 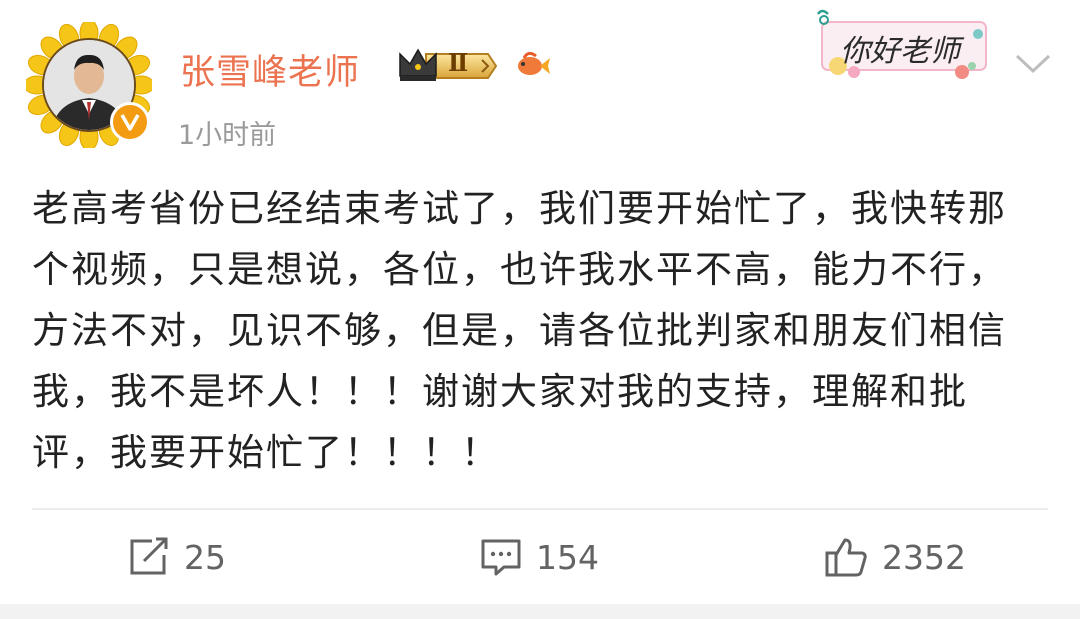 I want to click on post-time: 1小时前, so click(x=227, y=135).